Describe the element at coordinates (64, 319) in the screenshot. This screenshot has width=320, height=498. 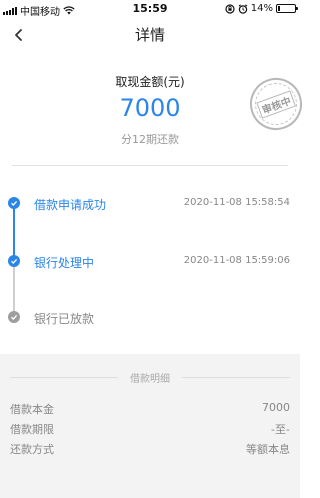
I see `timeline-step-label: 银行已放款` at that location.